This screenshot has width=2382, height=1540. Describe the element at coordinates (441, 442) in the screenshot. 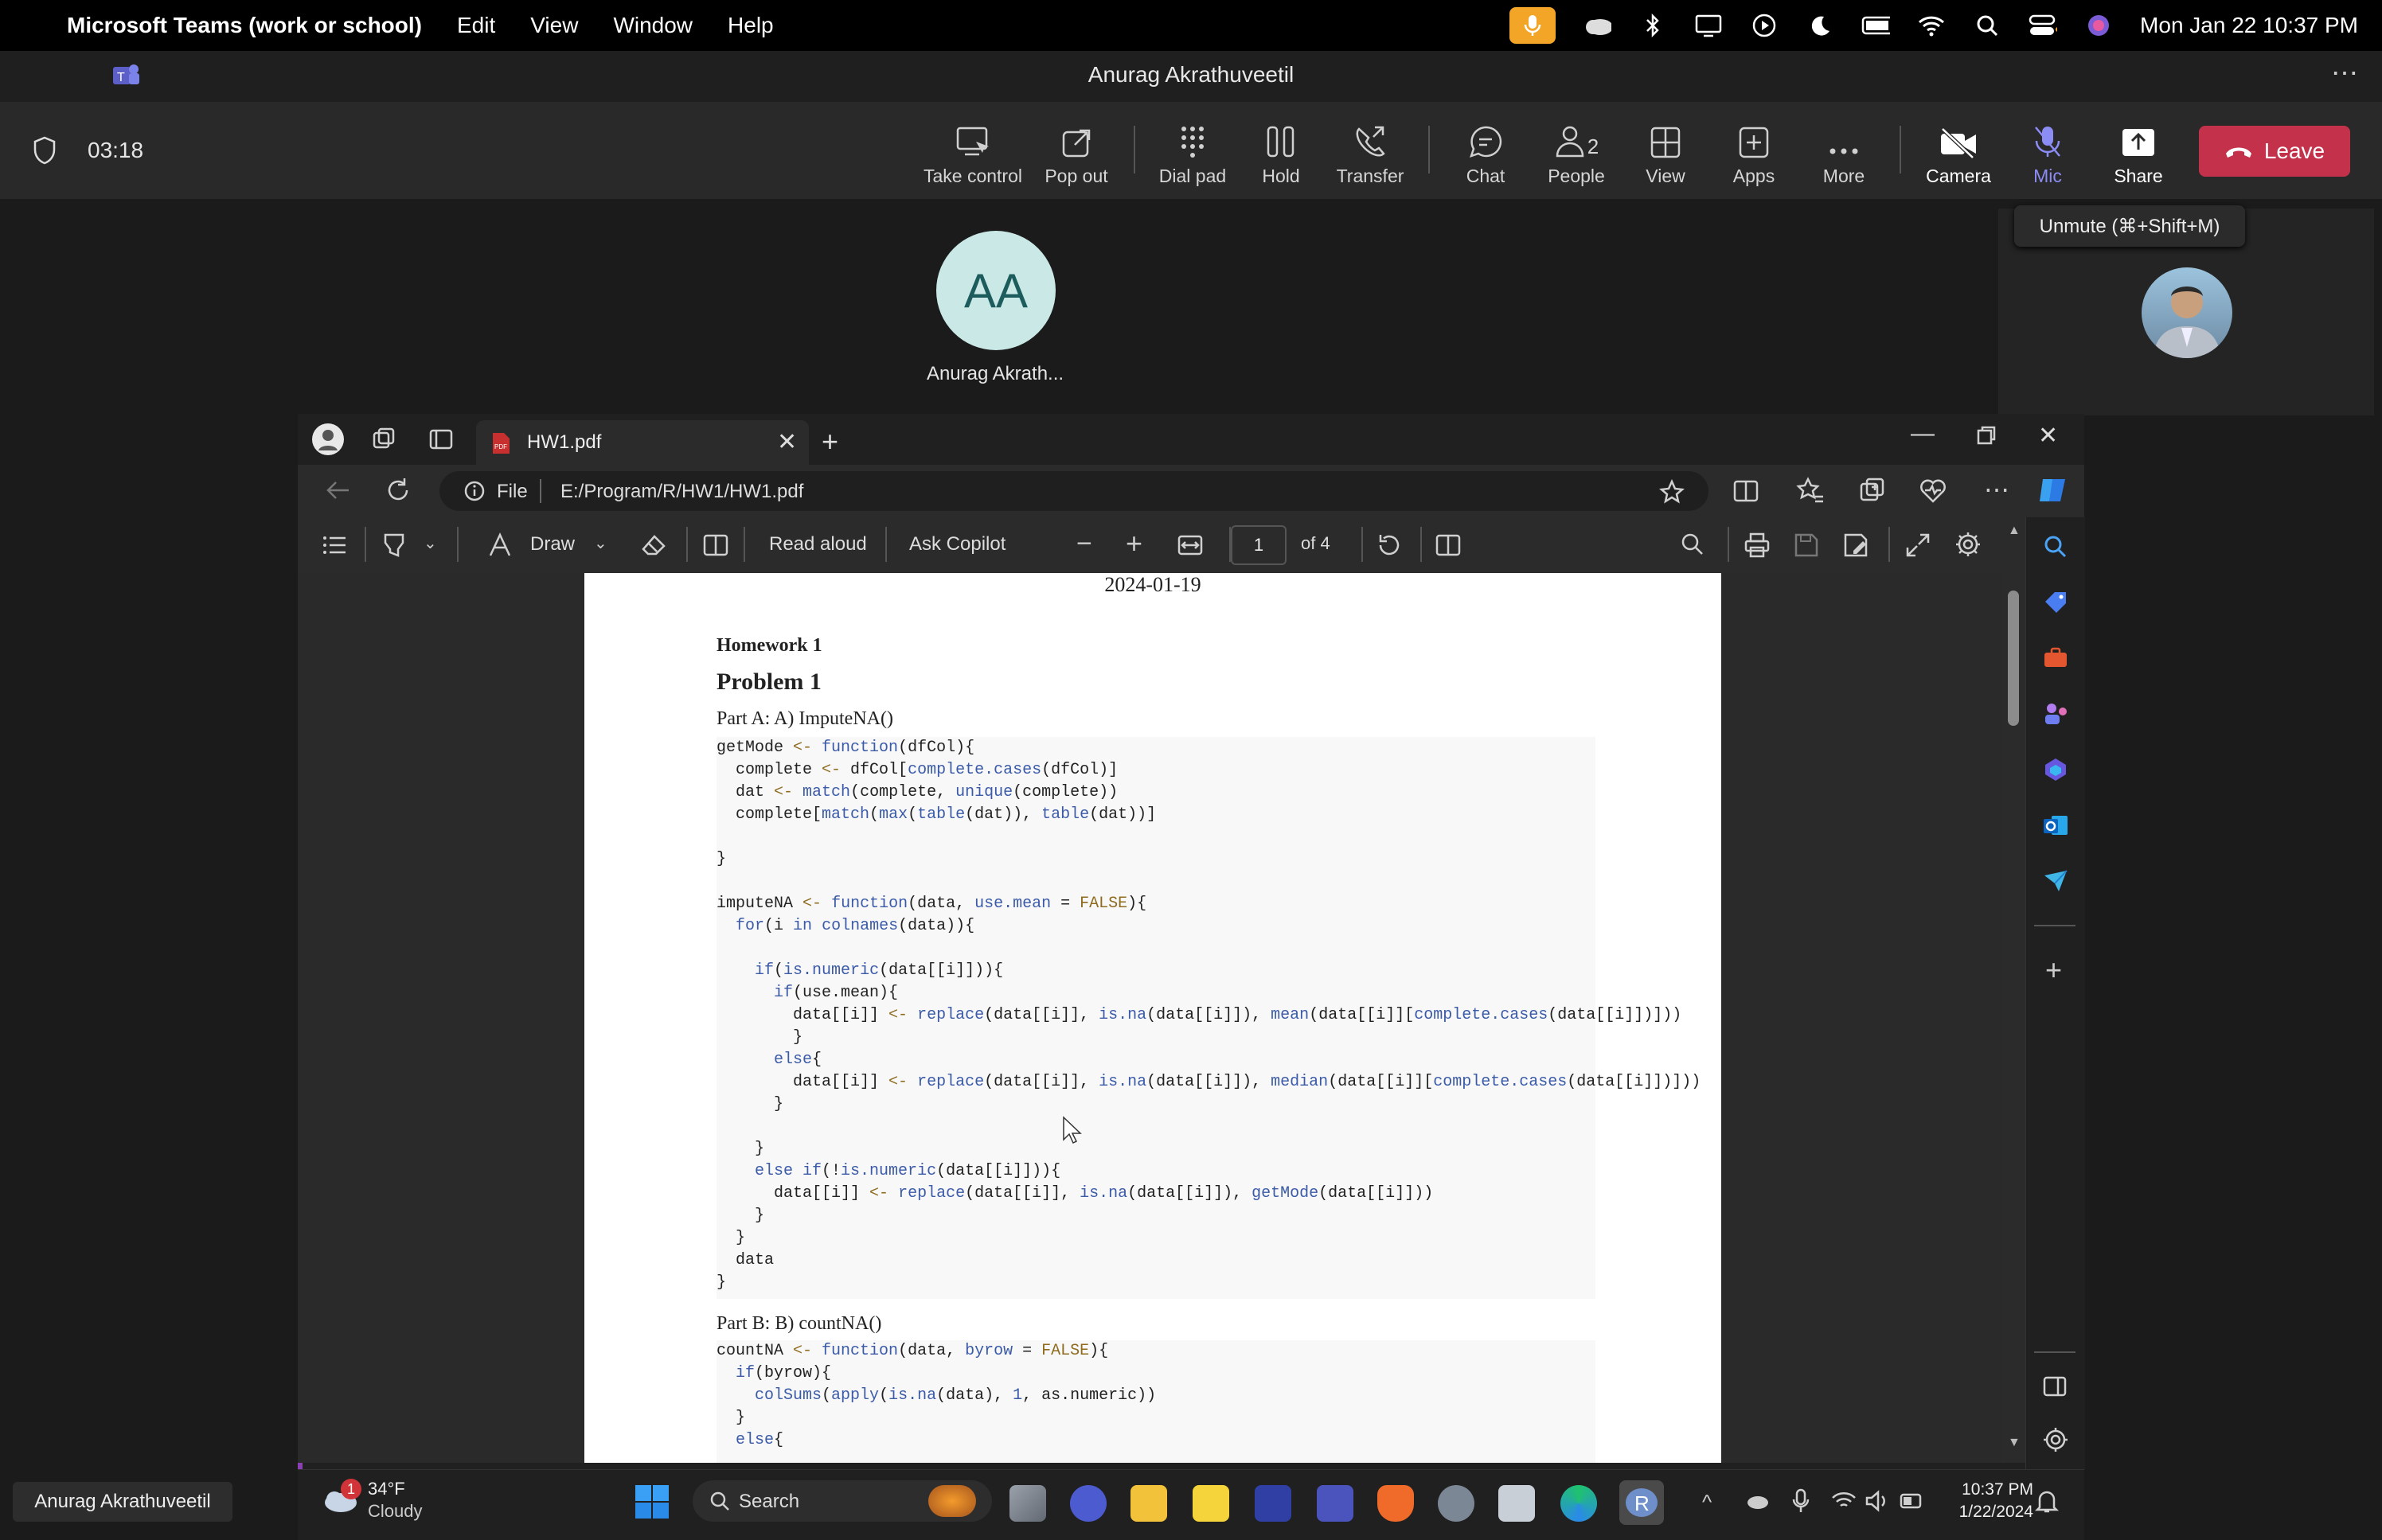

I see `tab-actions-icon` at that location.